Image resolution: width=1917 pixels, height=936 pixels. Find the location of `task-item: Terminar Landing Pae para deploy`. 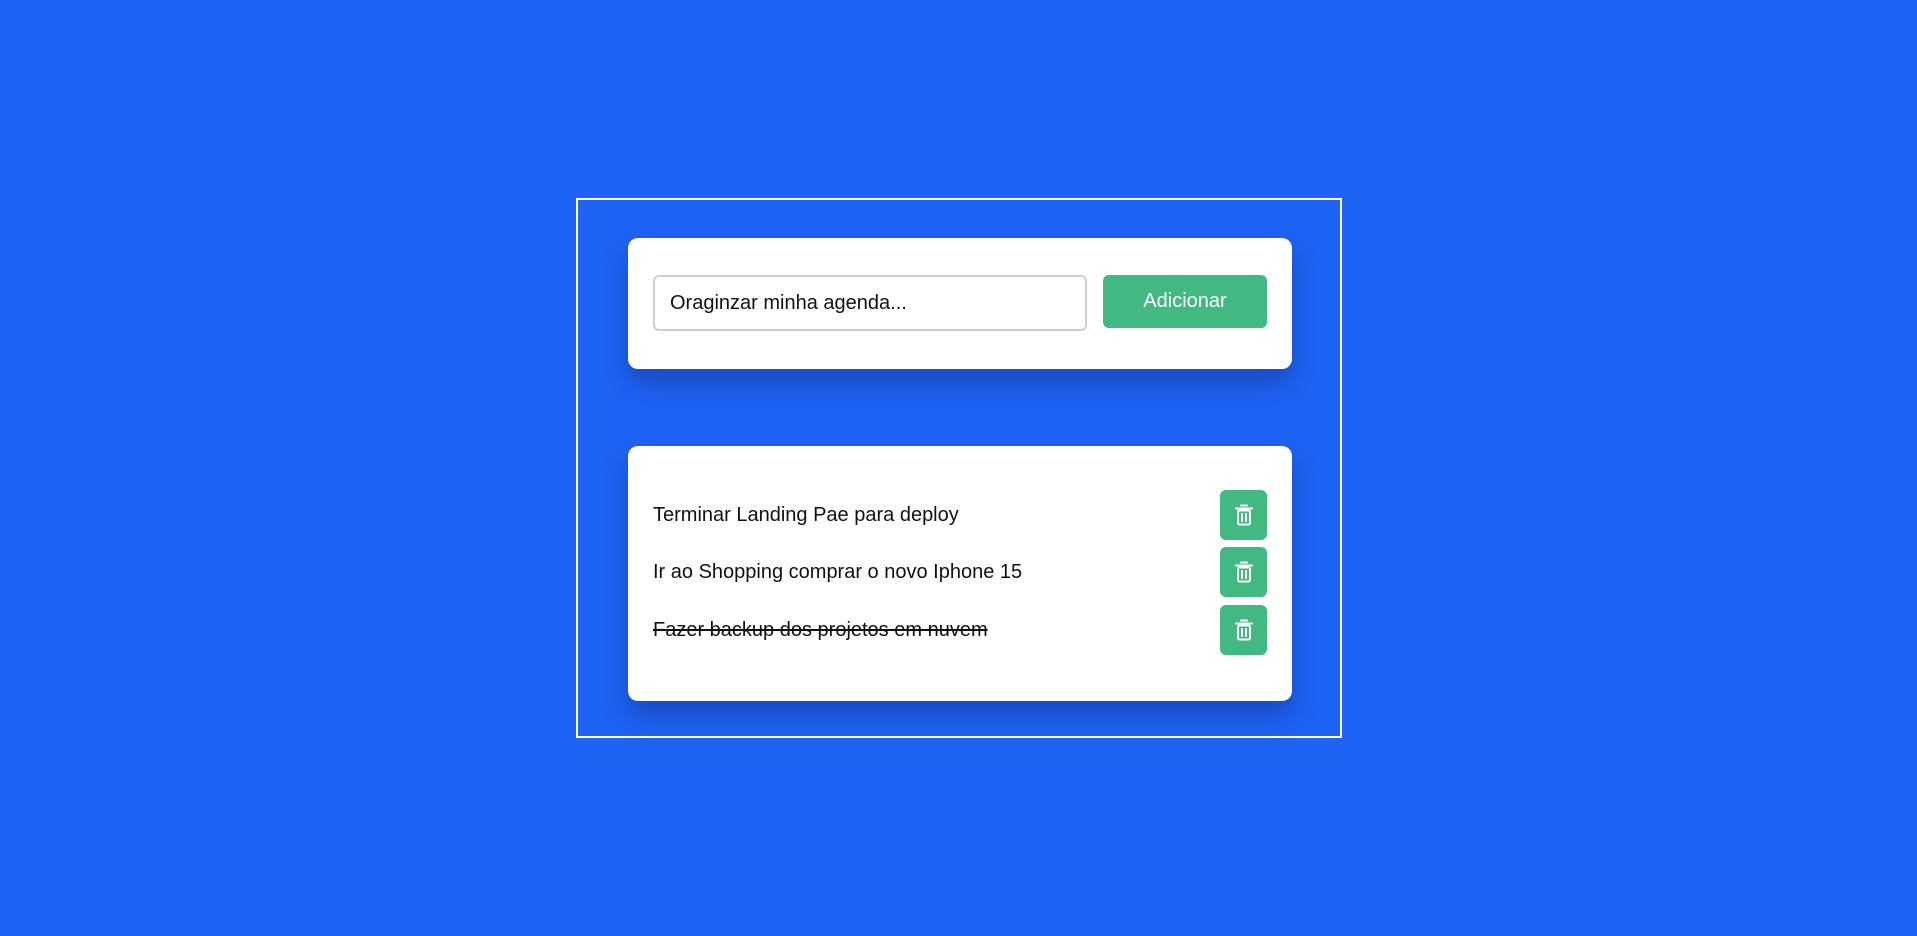

task-item: Terminar Landing Pae para deploy is located at coordinates (960, 515).